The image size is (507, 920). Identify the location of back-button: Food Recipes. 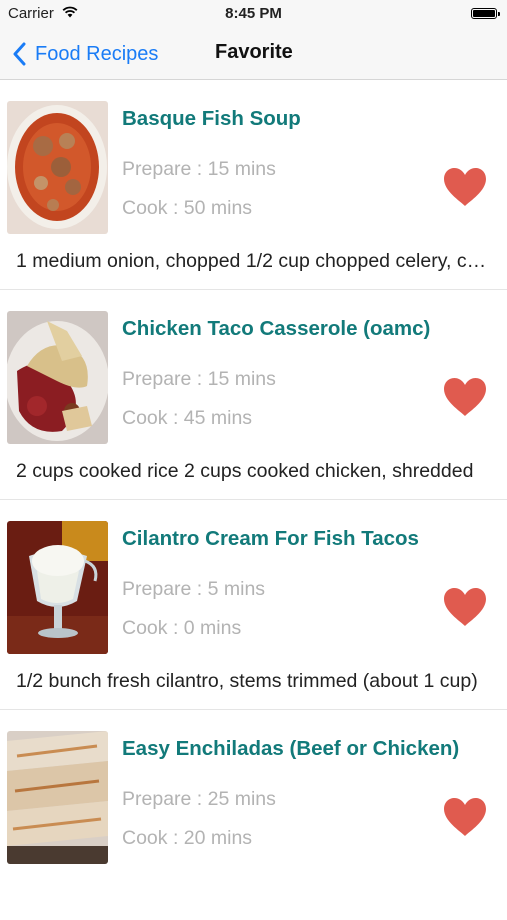
(85, 54).